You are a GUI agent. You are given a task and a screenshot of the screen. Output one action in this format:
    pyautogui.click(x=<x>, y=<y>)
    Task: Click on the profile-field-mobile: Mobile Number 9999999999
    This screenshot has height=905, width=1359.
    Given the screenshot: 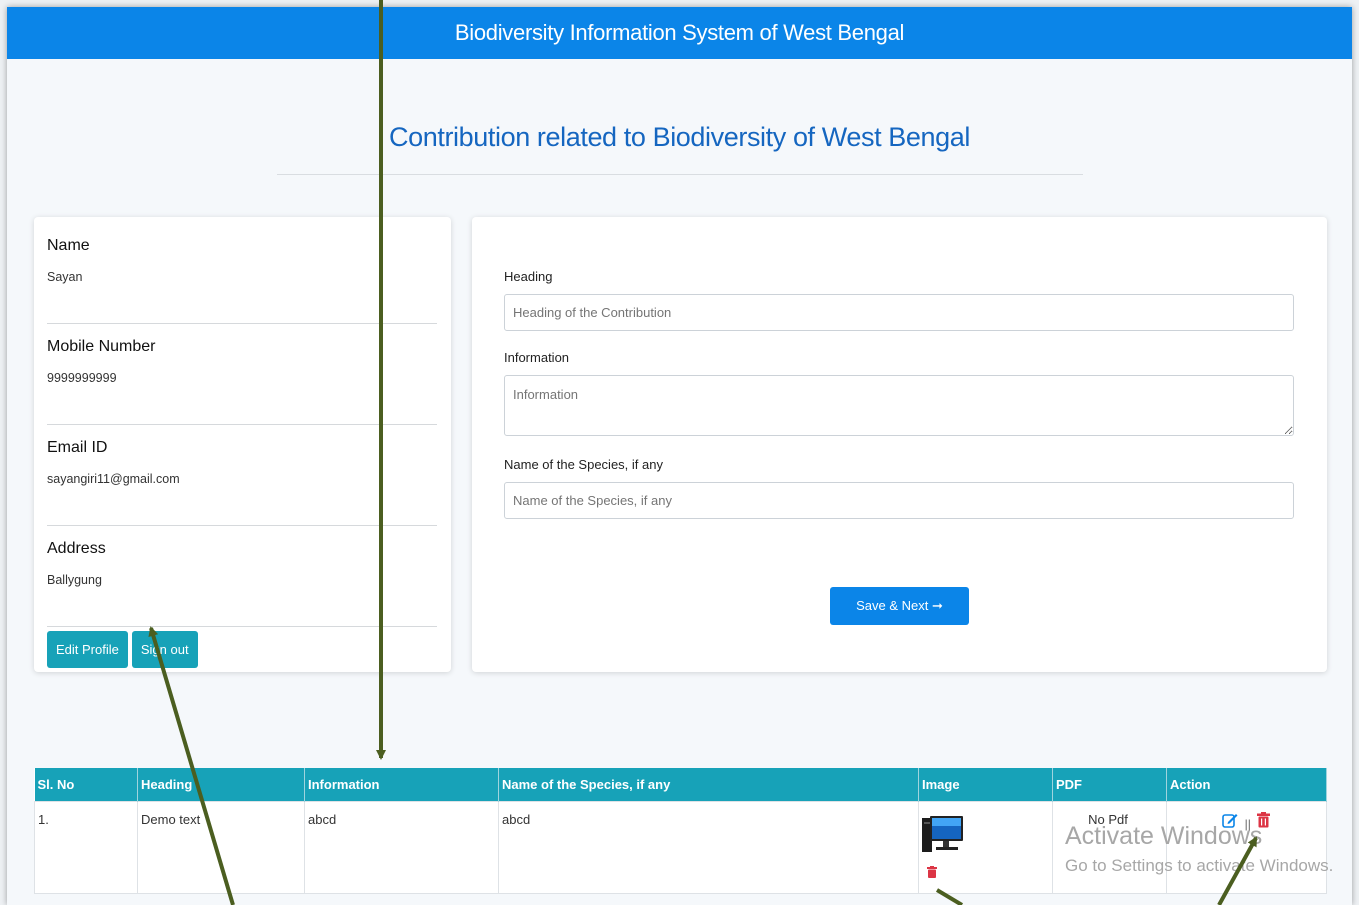 What is the action you would take?
    pyautogui.click(x=242, y=381)
    